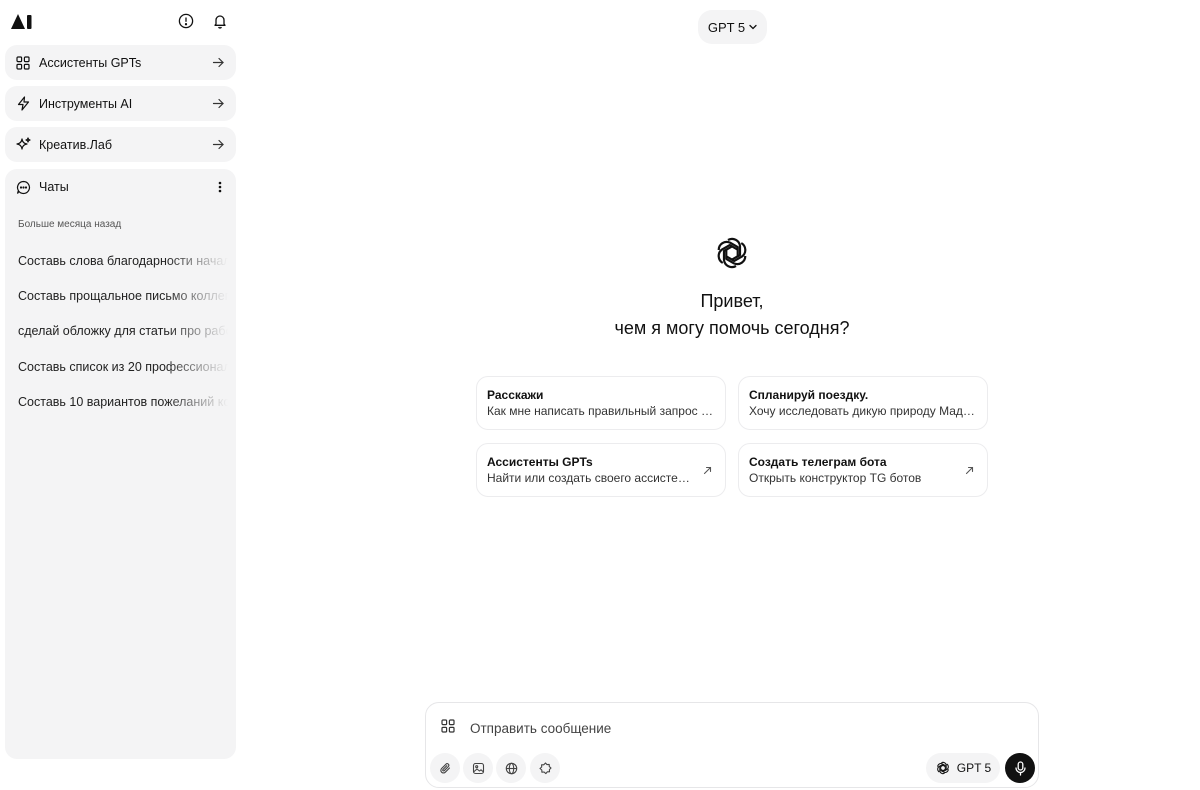 This screenshot has height=790, width=1200. What do you see at coordinates (732, 301) in the screenshot?
I see `greeting-line-1: Привет,` at bounding box center [732, 301].